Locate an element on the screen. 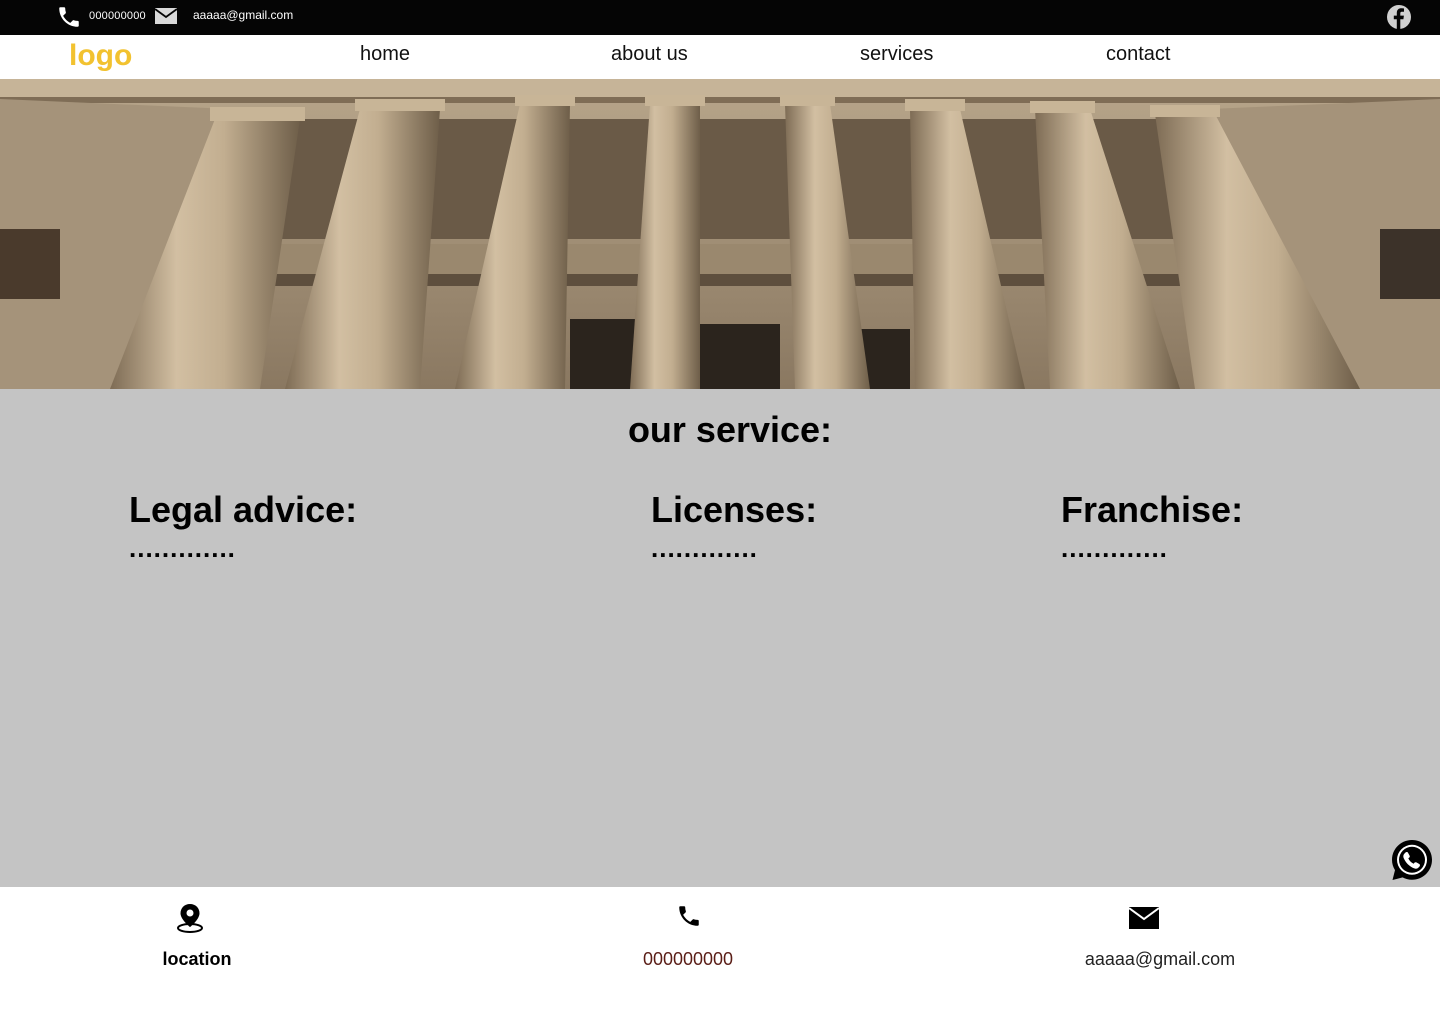 The image size is (1440, 1024). footer: location 000000000 aaaaa@gmail.com is located at coordinates (720, 955).